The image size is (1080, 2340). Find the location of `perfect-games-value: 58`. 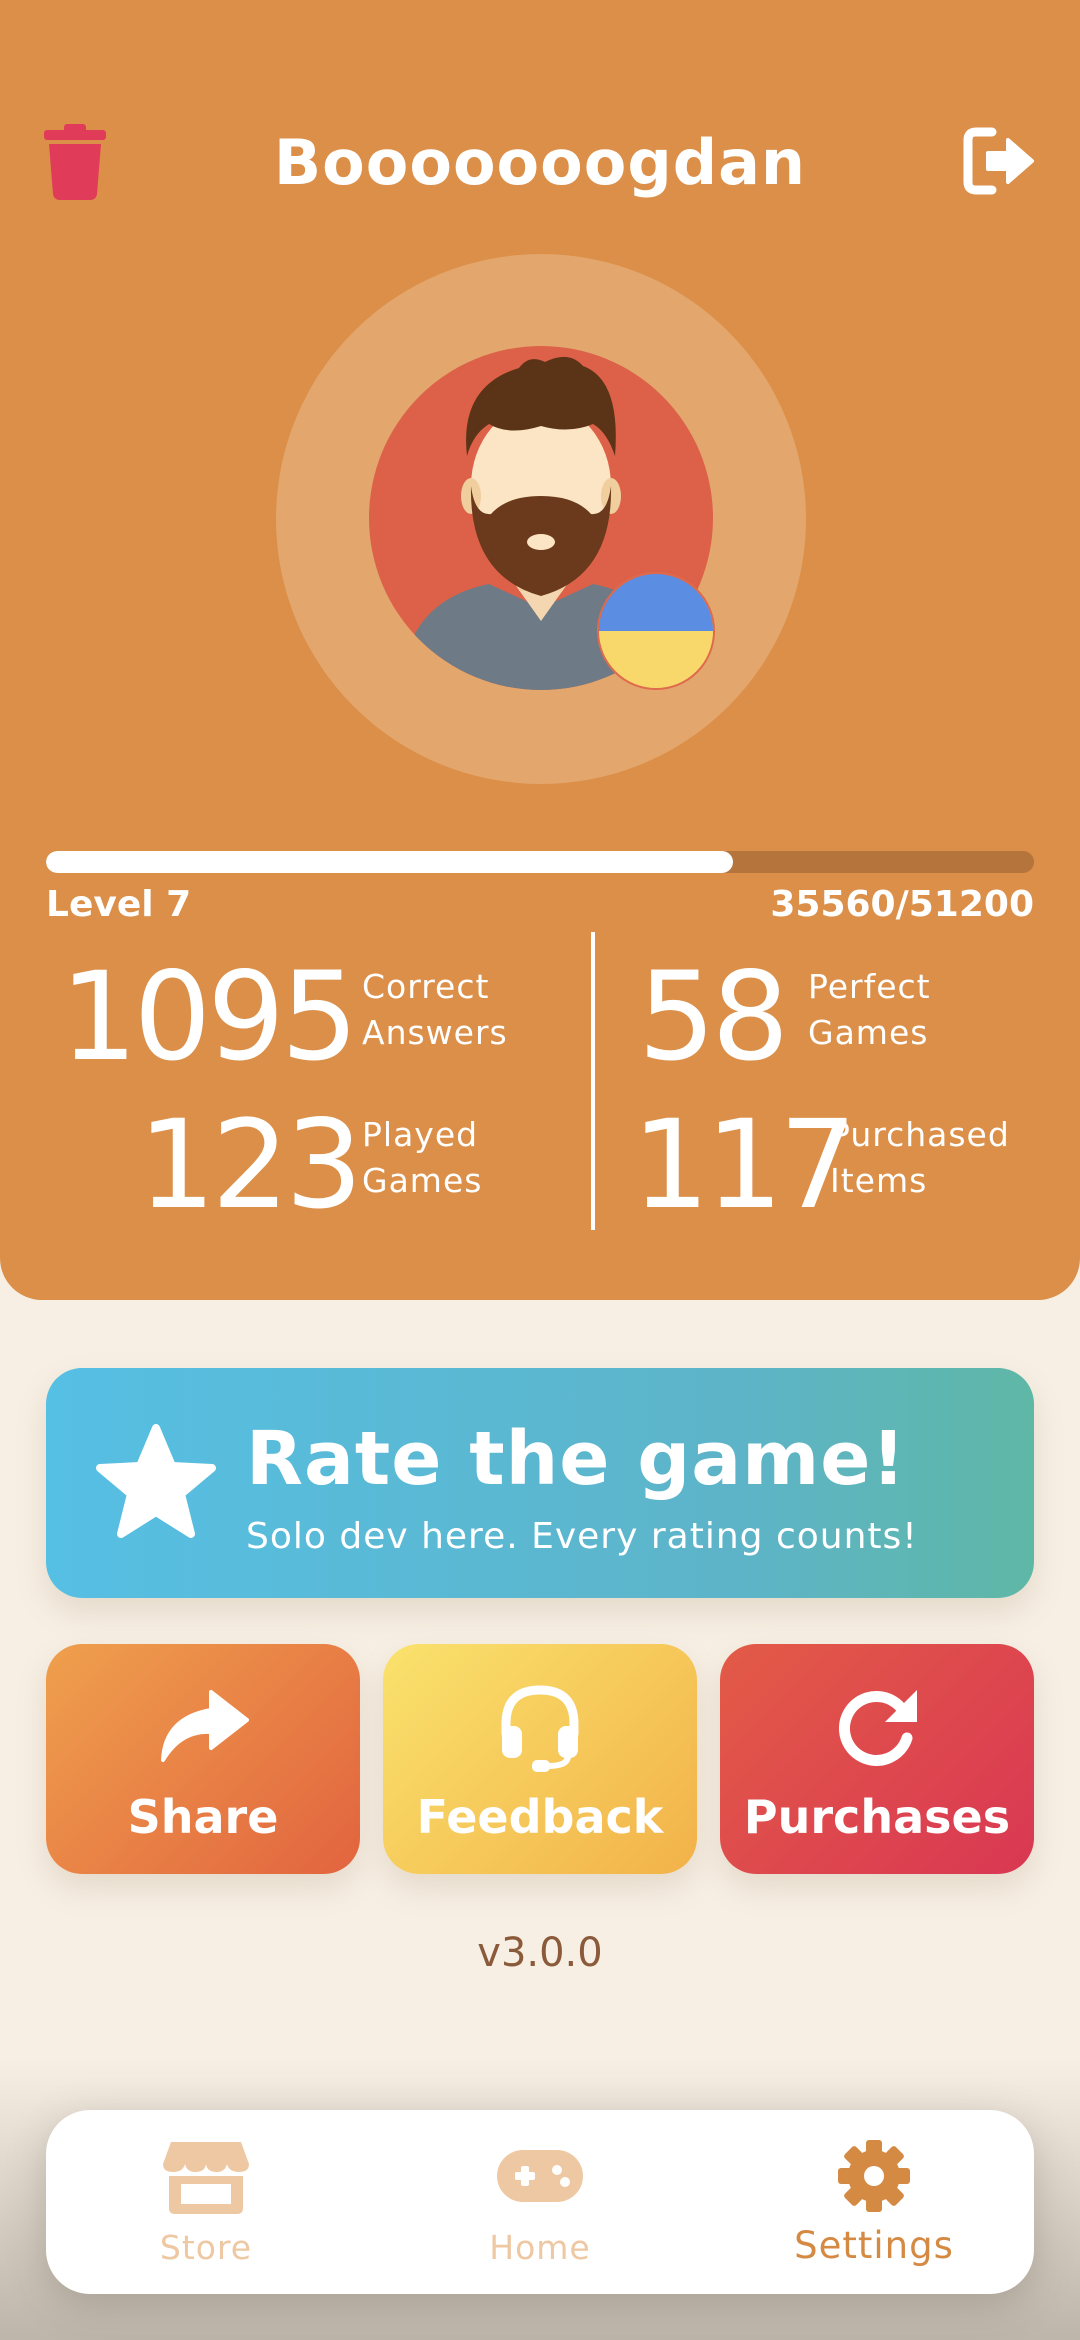

perfect-games-value: 58 is located at coordinates (713, 1017).